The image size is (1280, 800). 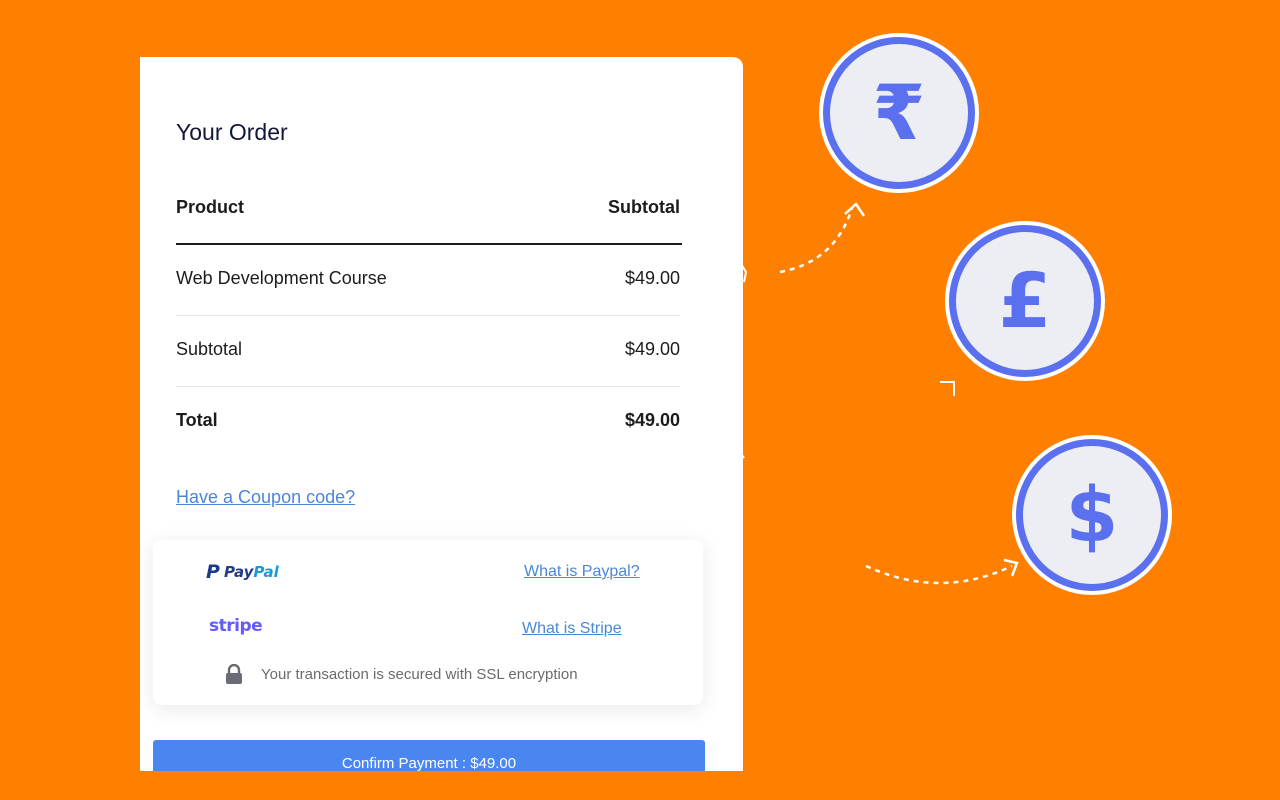 What do you see at coordinates (582, 572) in the screenshot?
I see `what-is-paypal-link: What is Paypal?` at bounding box center [582, 572].